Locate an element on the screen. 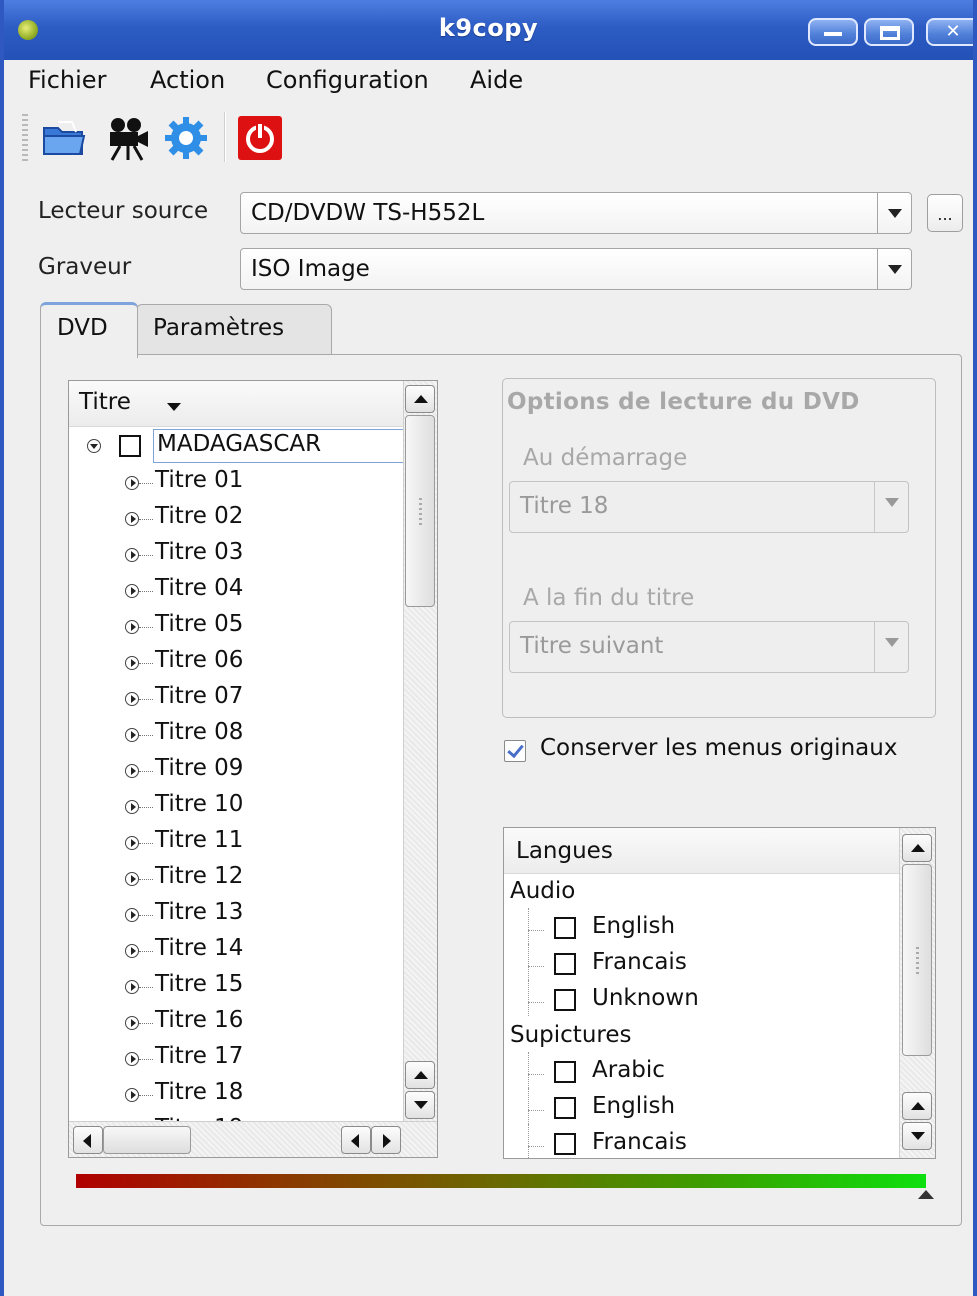 Image resolution: width=977 pixels, height=1296 pixels. close-icon: ✕ is located at coordinates (953, 31).